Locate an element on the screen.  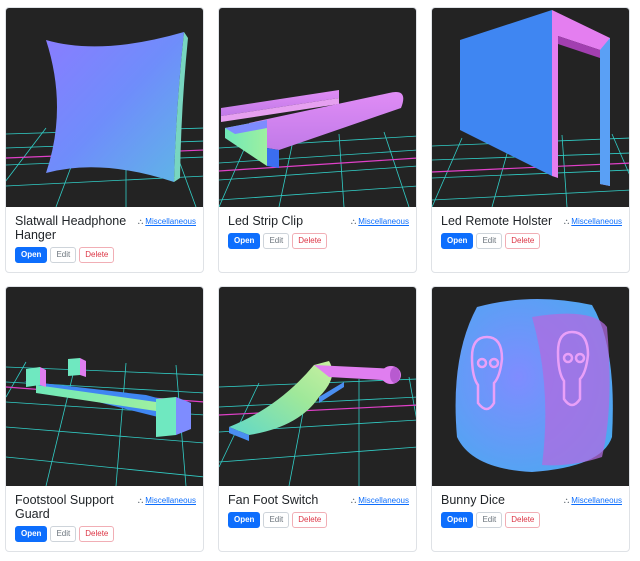
model-title: Fan Foot Switch is located at coordinates (273, 500).